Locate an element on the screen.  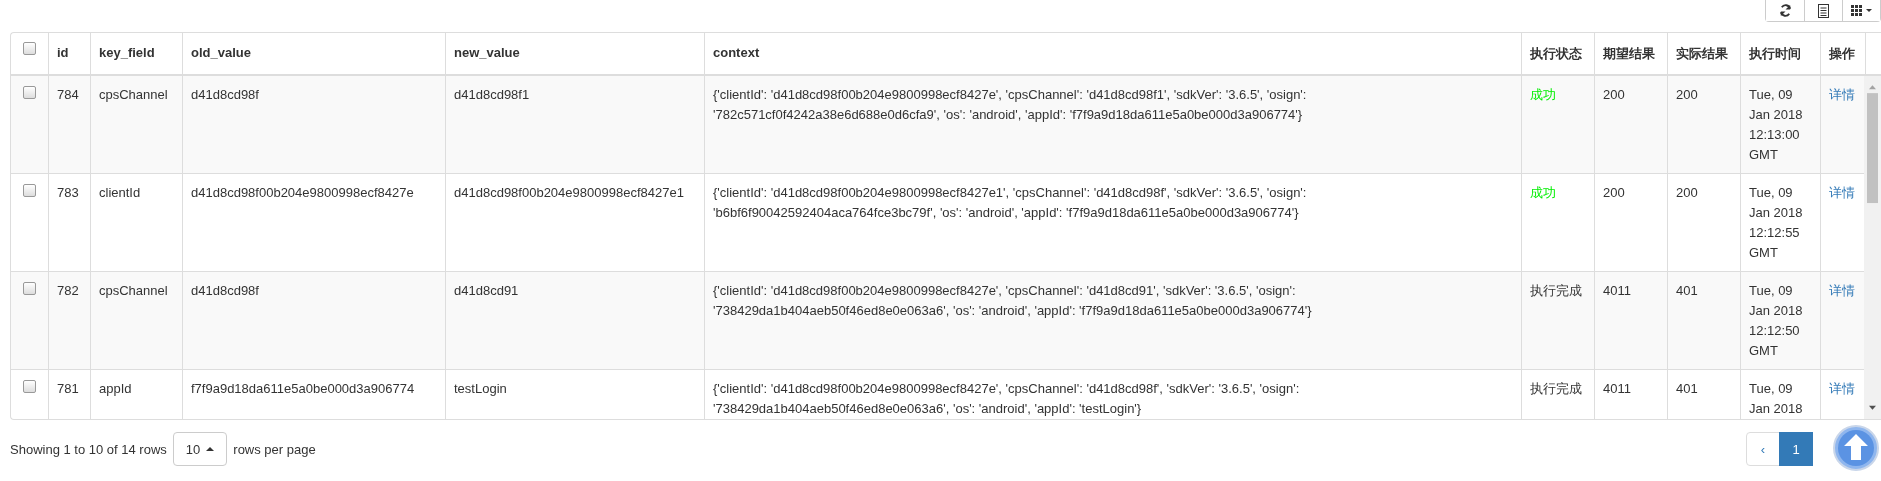
table-cell: 783 is located at coordinates (68, 192).